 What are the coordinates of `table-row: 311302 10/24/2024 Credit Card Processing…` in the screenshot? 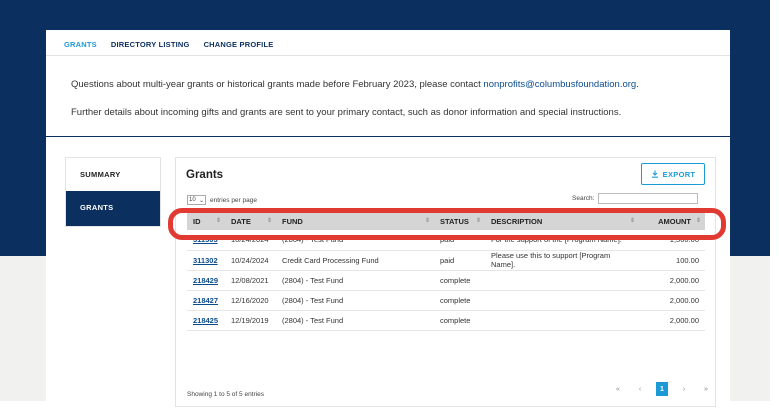 It's located at (446, 260).